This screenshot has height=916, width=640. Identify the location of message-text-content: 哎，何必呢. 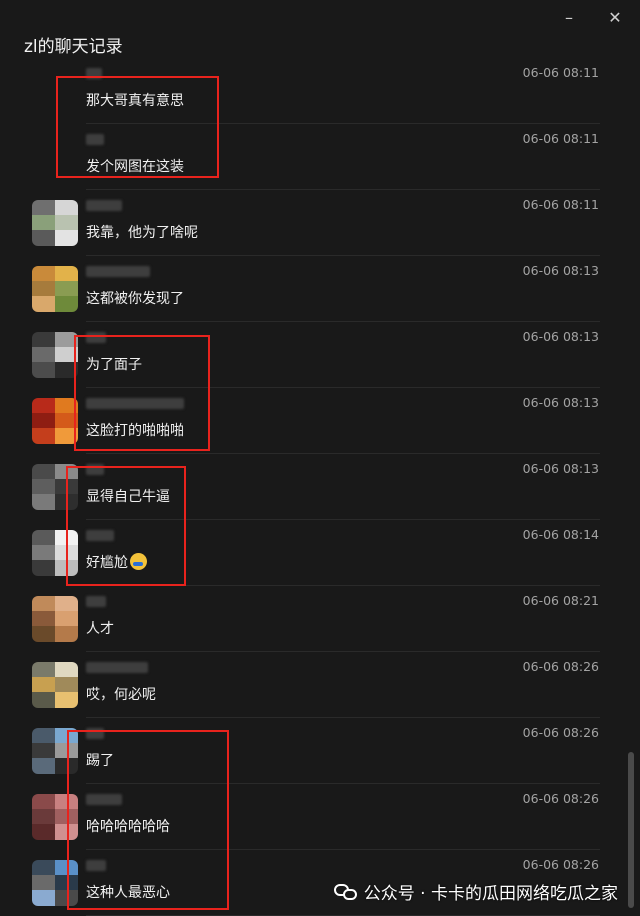
(121, 695).